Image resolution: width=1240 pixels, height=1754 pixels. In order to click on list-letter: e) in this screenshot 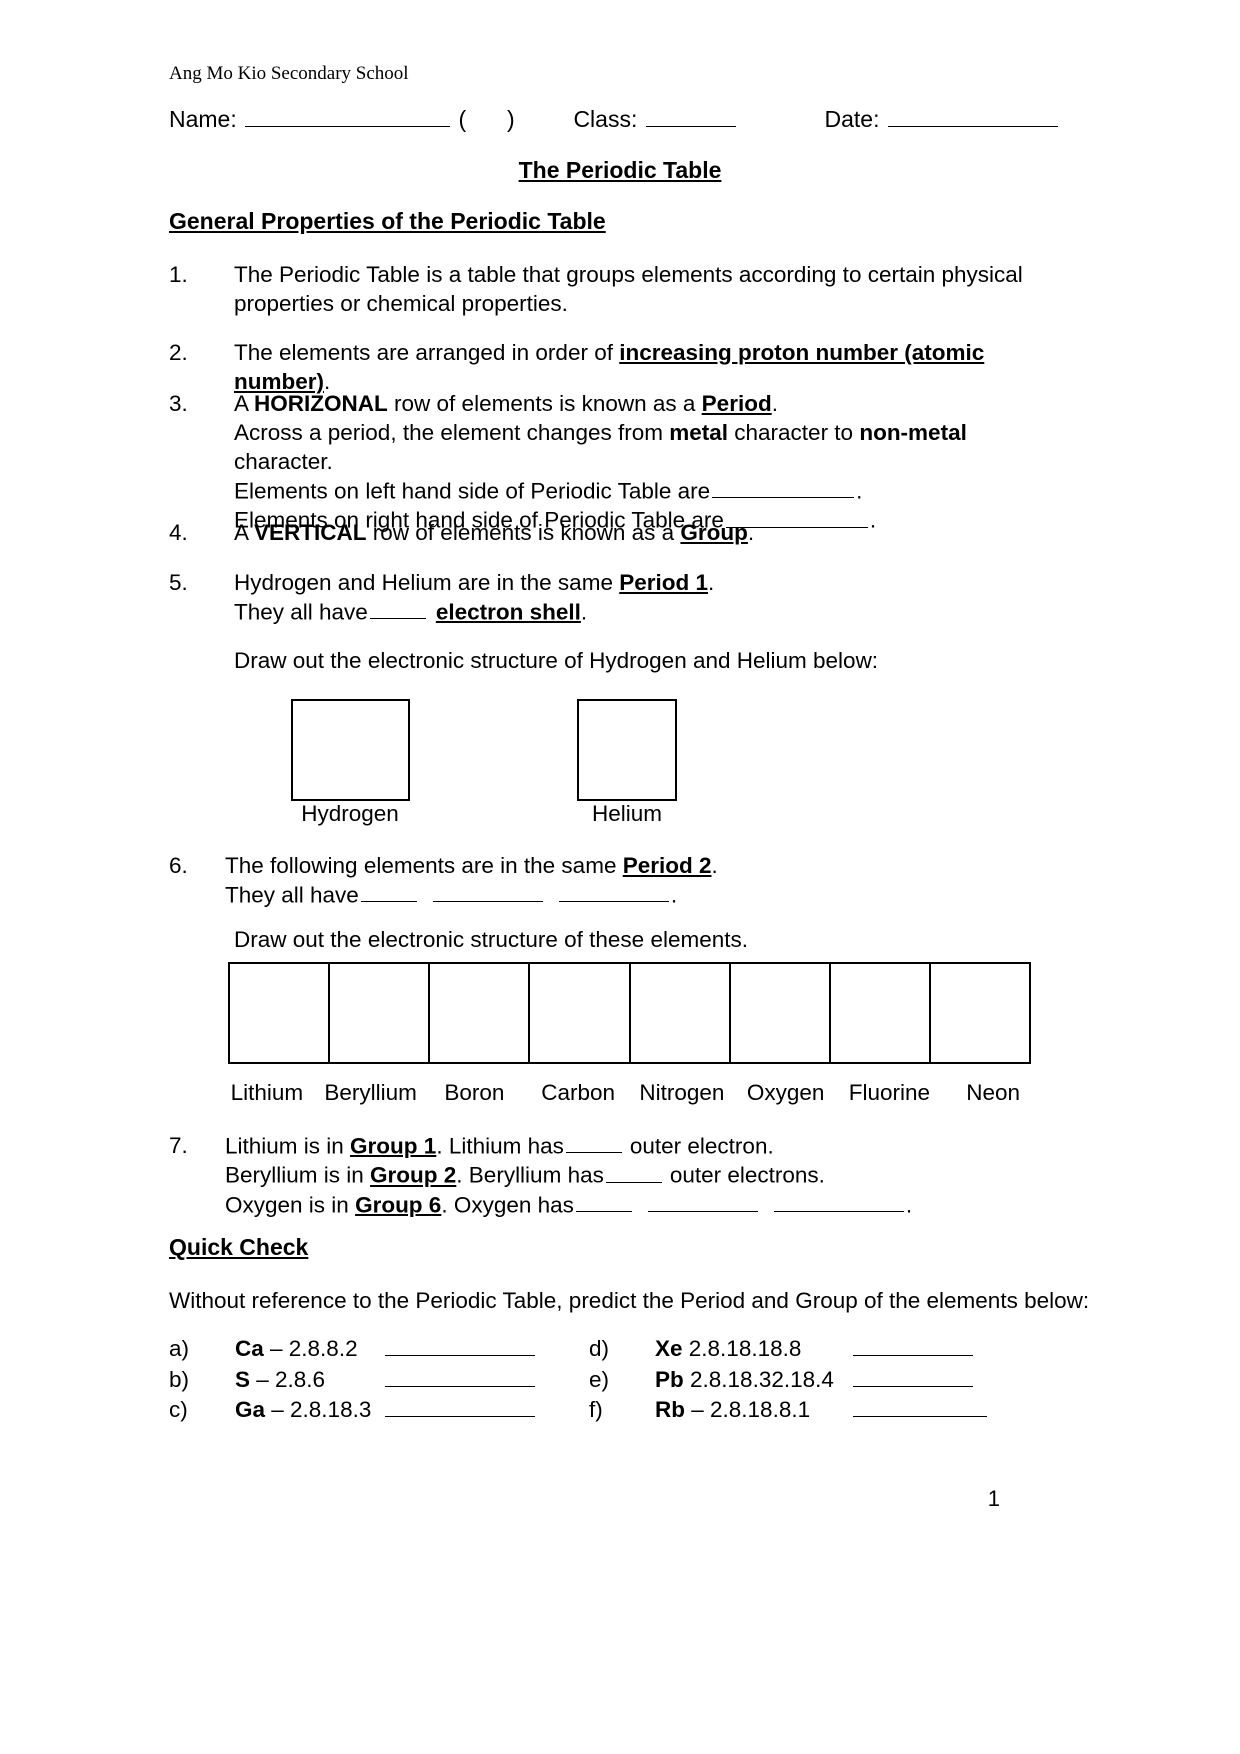, I will do `click(599, 1379)`.